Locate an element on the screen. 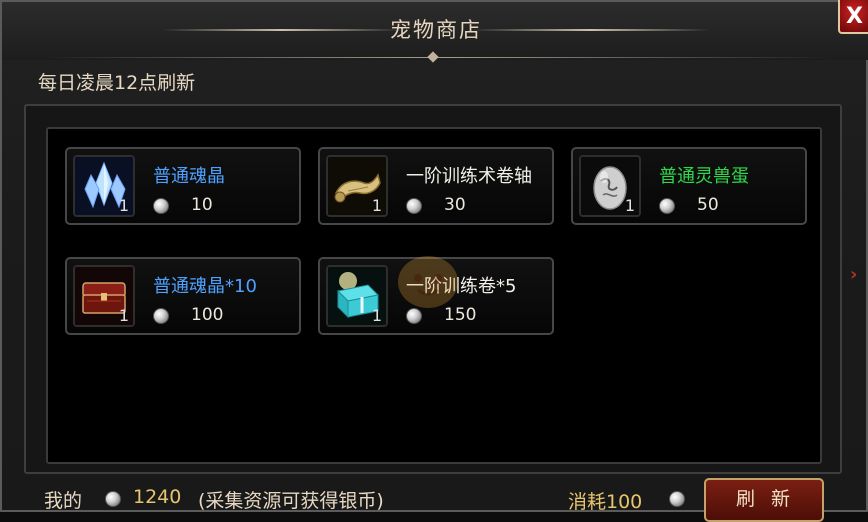  shop-item-card: 1 普通魂晶 10 is located at coordinates (183, 186).